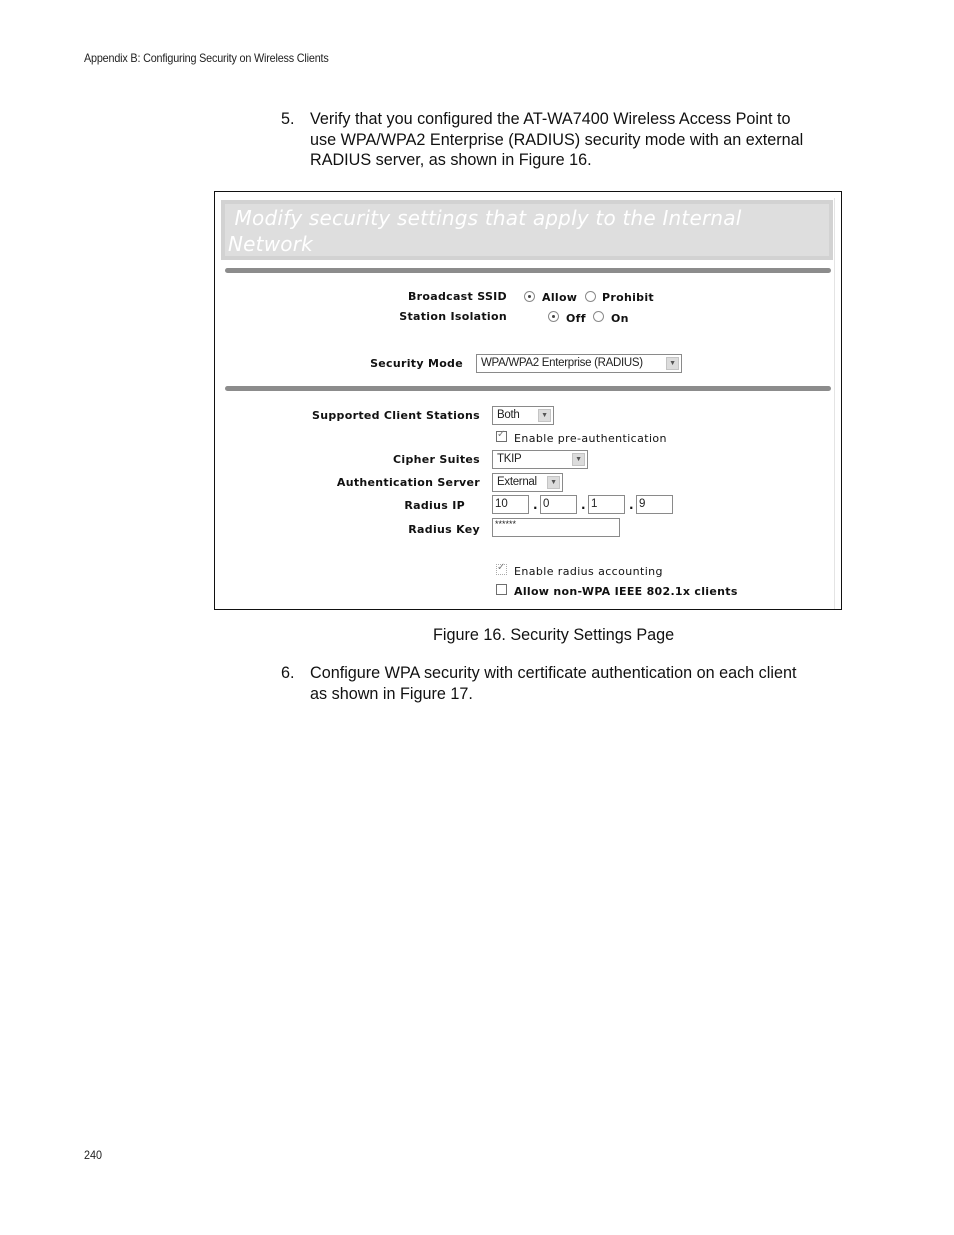 Image resolution: width=954 pixels, height=1235 pixels. I want to click on authentication-server-label: Authentication Server, so click(408, 482).